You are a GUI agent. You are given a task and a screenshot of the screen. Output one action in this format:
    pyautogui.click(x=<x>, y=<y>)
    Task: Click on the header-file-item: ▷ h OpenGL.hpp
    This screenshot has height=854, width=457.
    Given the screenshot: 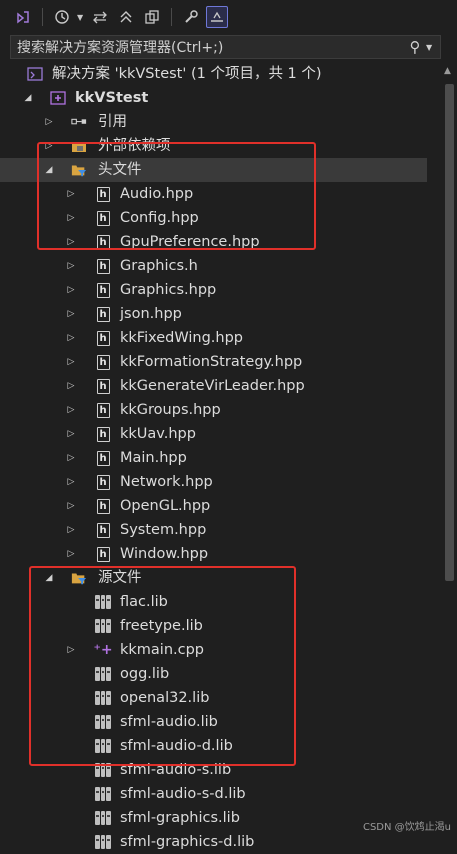 What is the action you would take?
    pyautogui.click(x=213, y=506)
    